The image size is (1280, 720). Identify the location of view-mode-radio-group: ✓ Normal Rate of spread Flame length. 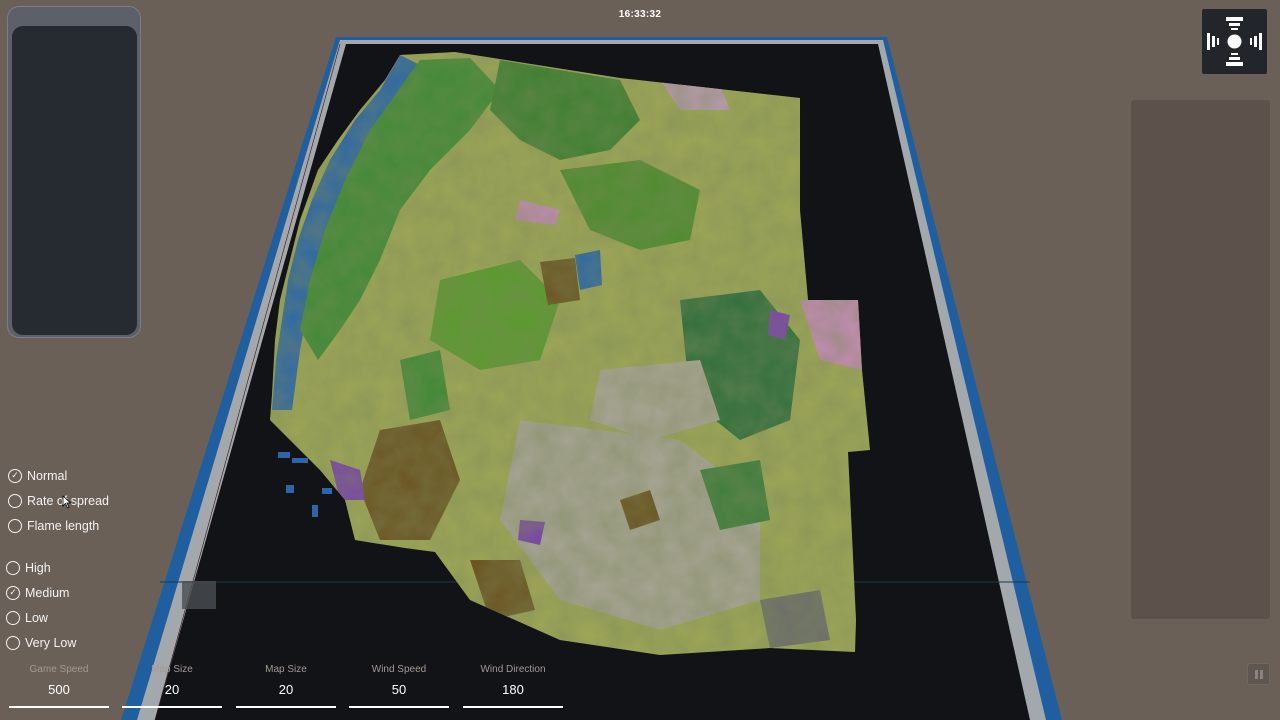
(58, 500).